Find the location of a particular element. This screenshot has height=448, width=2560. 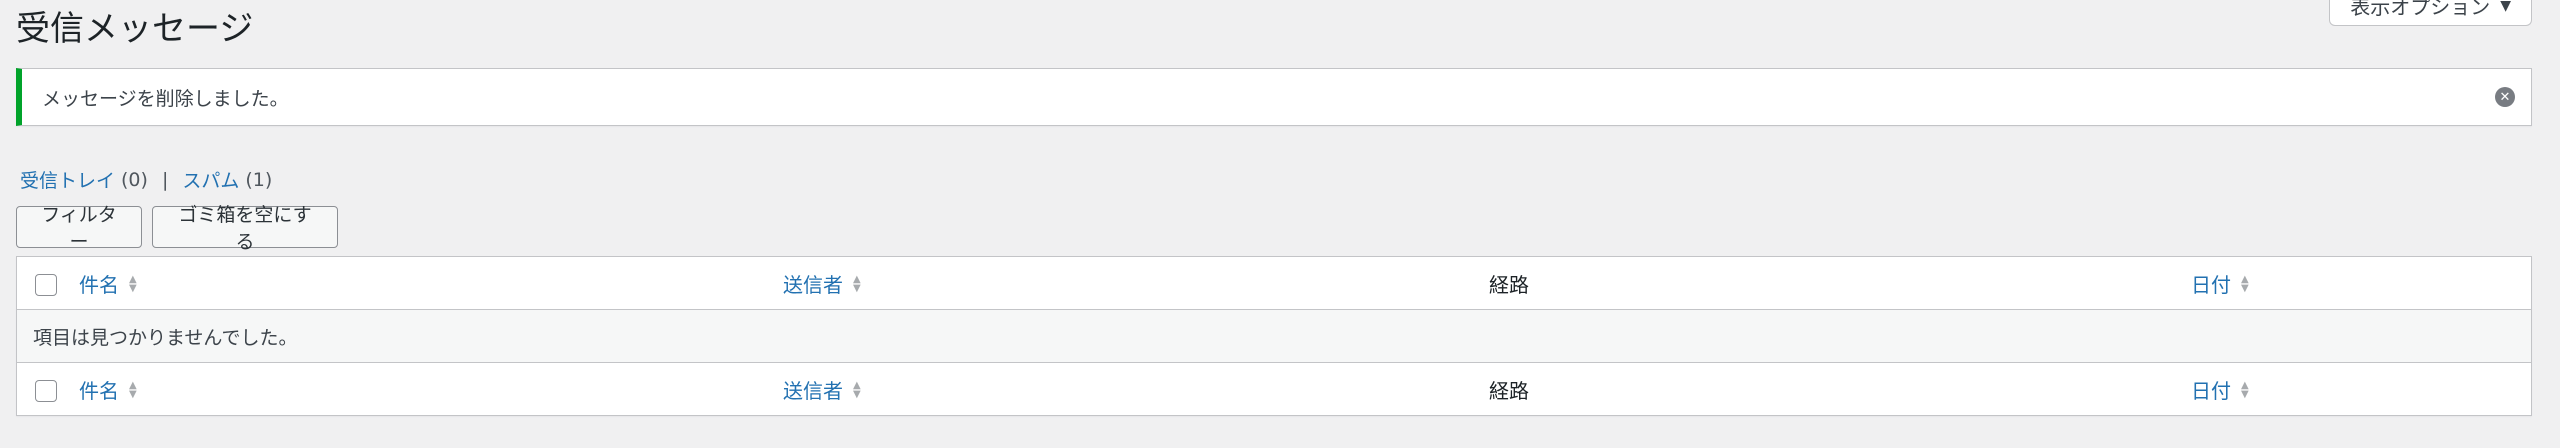

screen-options-label: 表示オプション is located at coordinates (2420, 9).